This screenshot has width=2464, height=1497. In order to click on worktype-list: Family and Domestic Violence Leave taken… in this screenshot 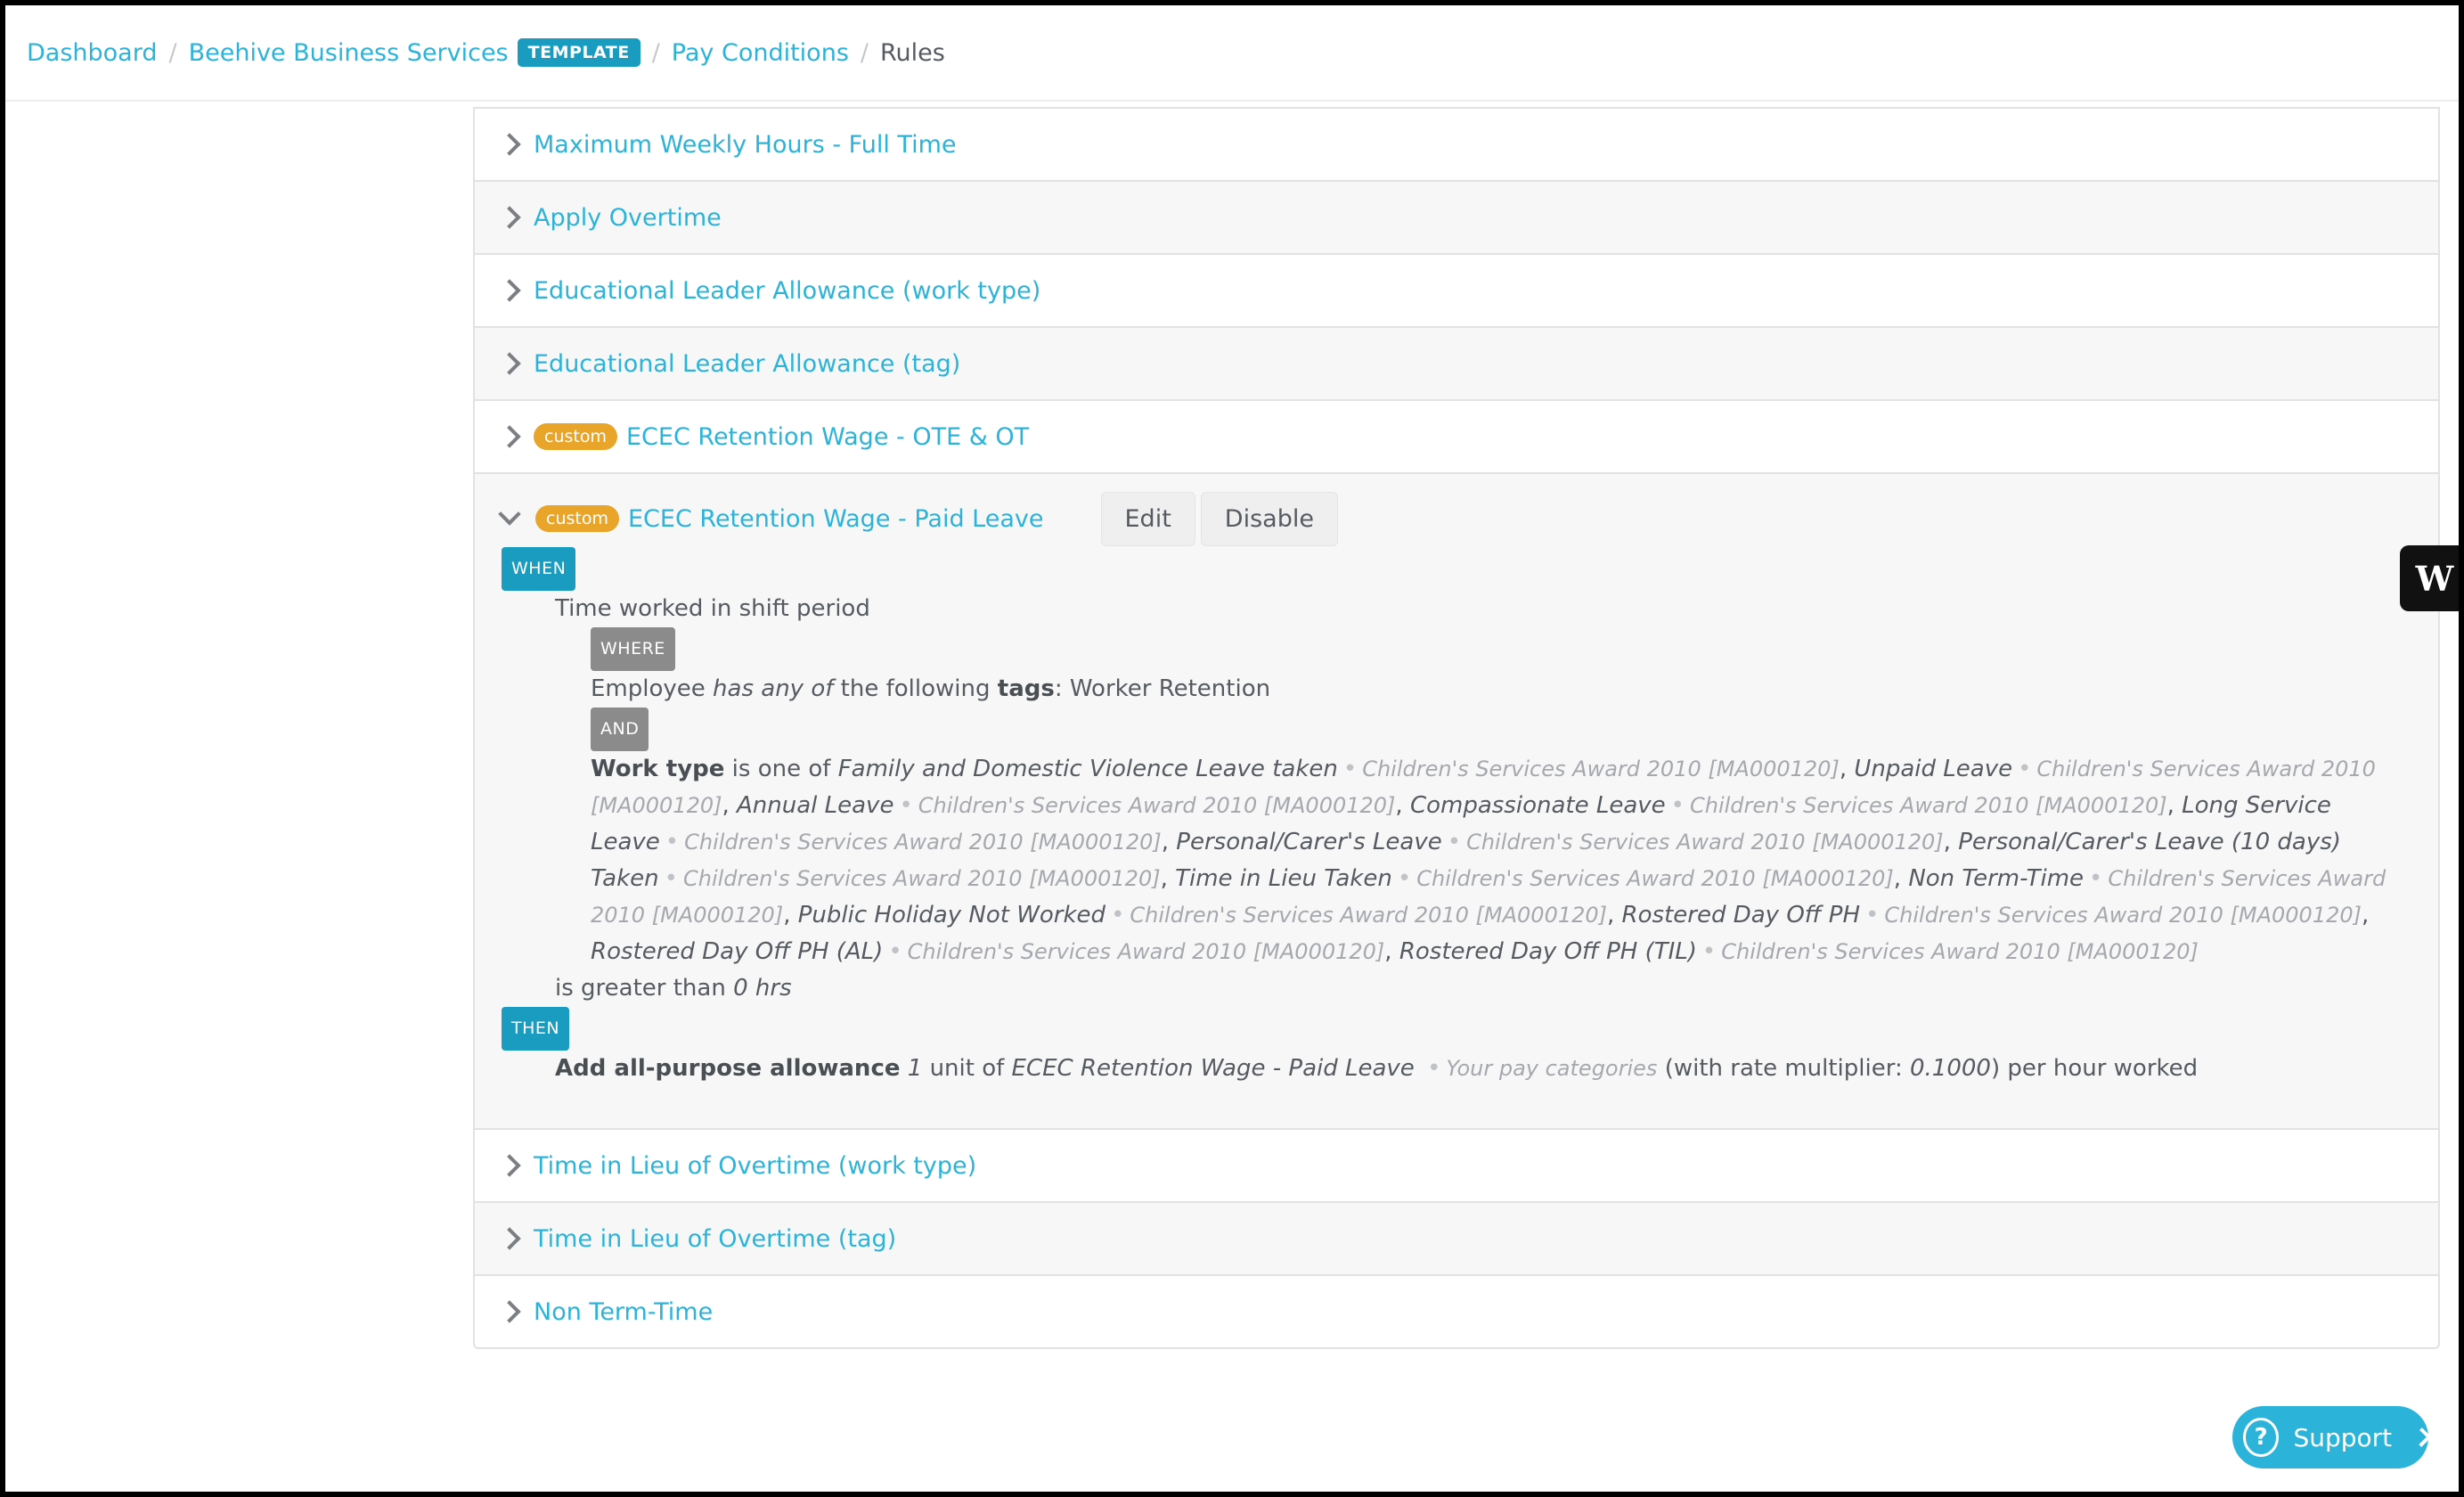, I will do `click(1488, 861)`.